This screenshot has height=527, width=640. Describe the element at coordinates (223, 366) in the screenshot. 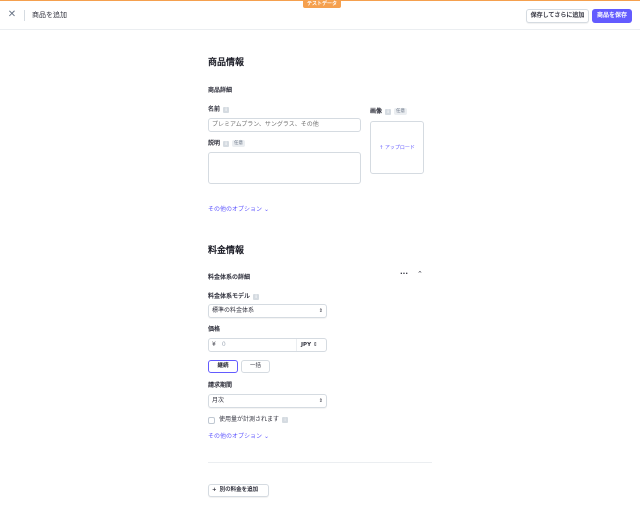

I see `recurring-option: 継続` at that location.